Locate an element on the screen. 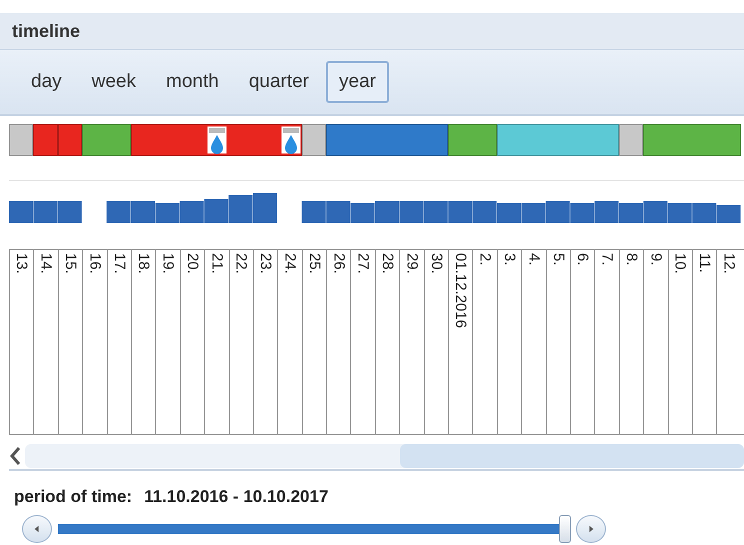 The image size is (744, 545). day-label: 11. is located at coordinates (705, 263).